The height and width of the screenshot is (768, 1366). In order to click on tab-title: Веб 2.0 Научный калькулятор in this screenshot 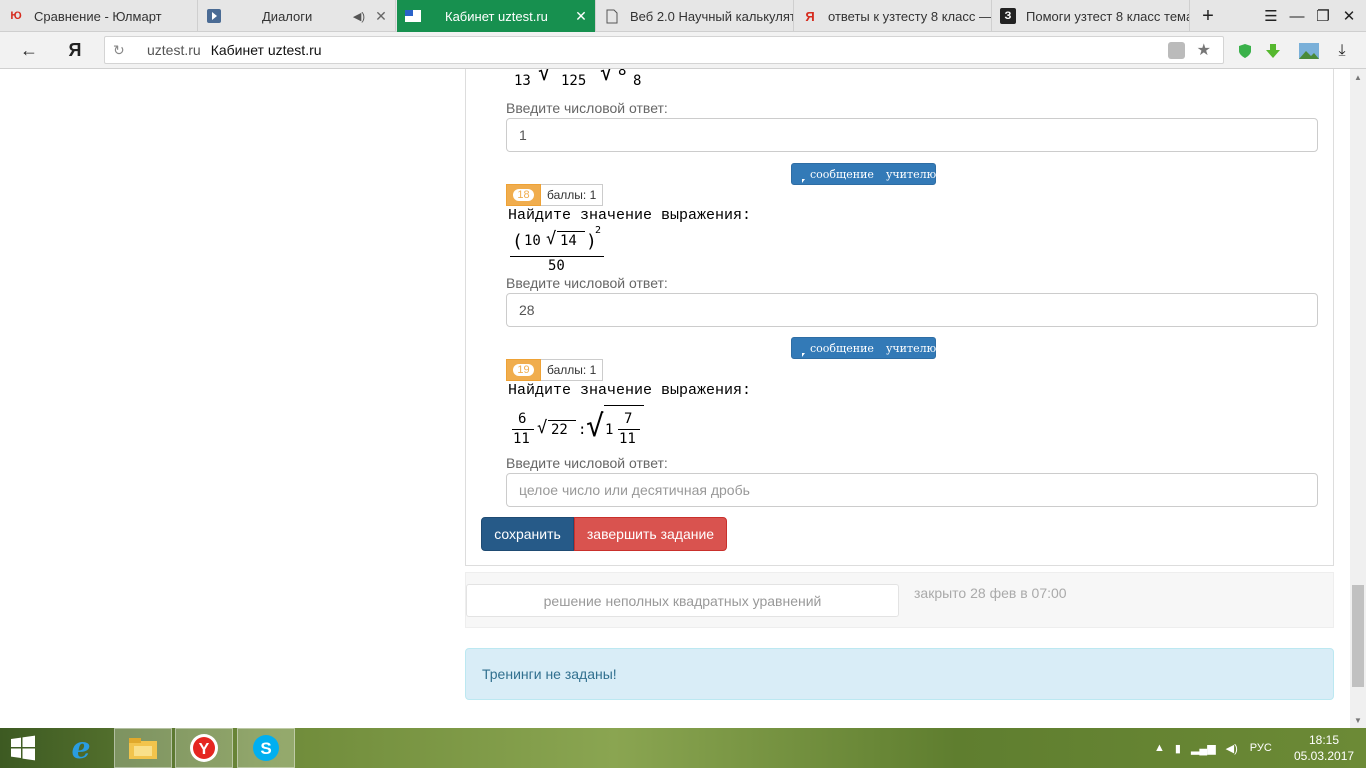, I will do `click(711, 16)`.